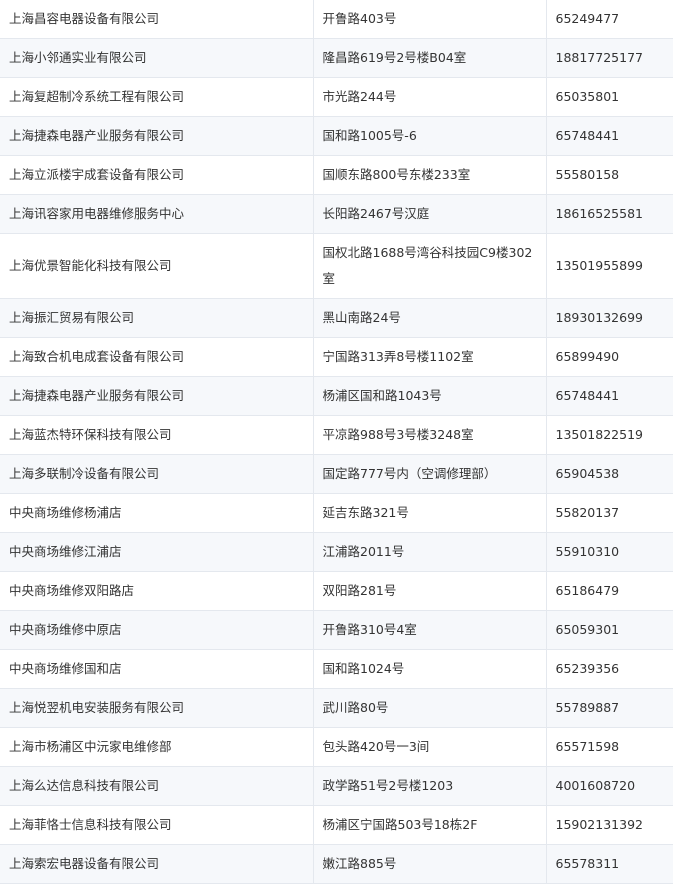 The height and width of the screenshot is (885, 673). I want to click on company-name-cell: 上海索宏电器设备有限公司, so click(157, 864).